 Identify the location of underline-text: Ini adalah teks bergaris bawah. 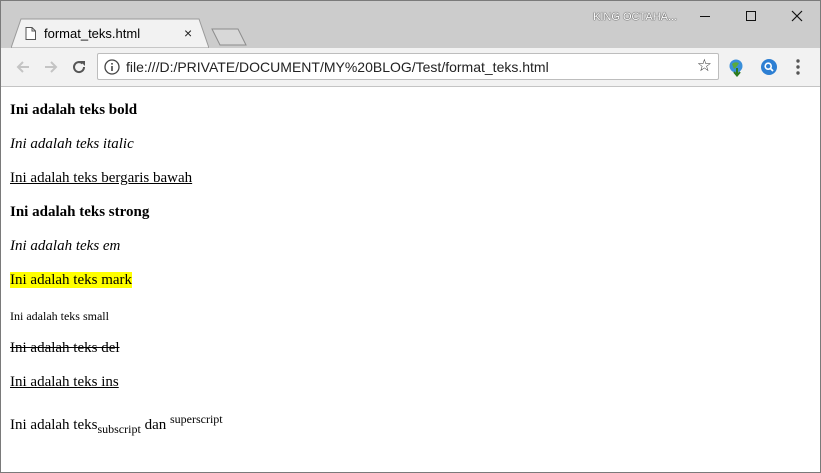
(101, 178).